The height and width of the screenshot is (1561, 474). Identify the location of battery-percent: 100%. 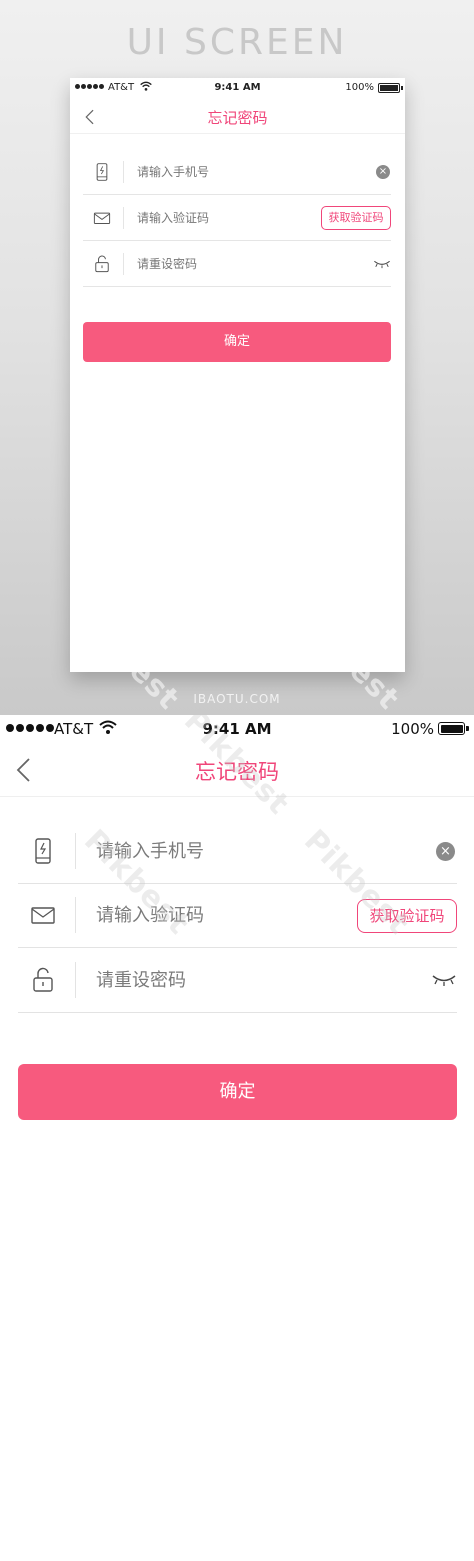
(412, 729).